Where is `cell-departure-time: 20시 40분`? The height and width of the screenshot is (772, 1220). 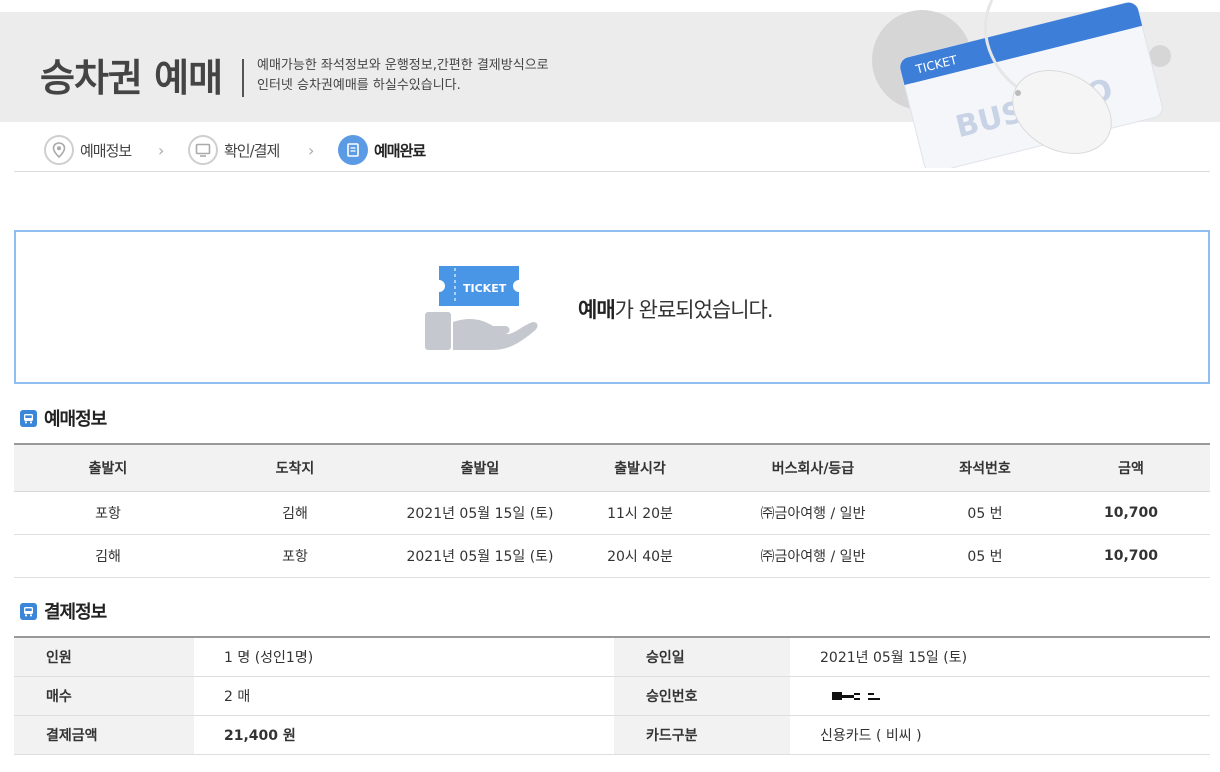 cell-departure-time: 20시 40분 is located at coordinates (640, 556).